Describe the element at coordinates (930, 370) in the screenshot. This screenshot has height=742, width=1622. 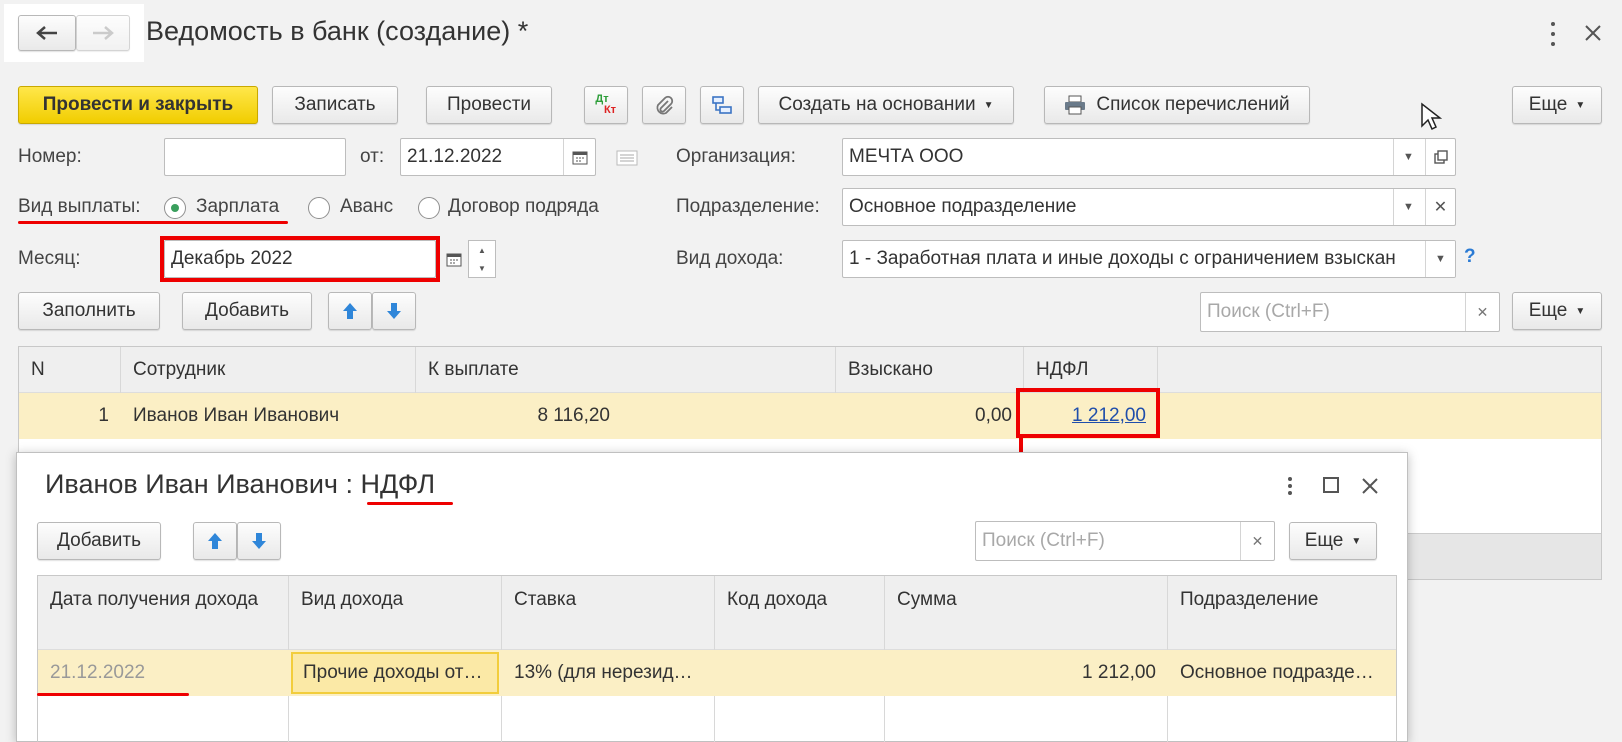
I see `column-header-collected: Взыскано` at that location.